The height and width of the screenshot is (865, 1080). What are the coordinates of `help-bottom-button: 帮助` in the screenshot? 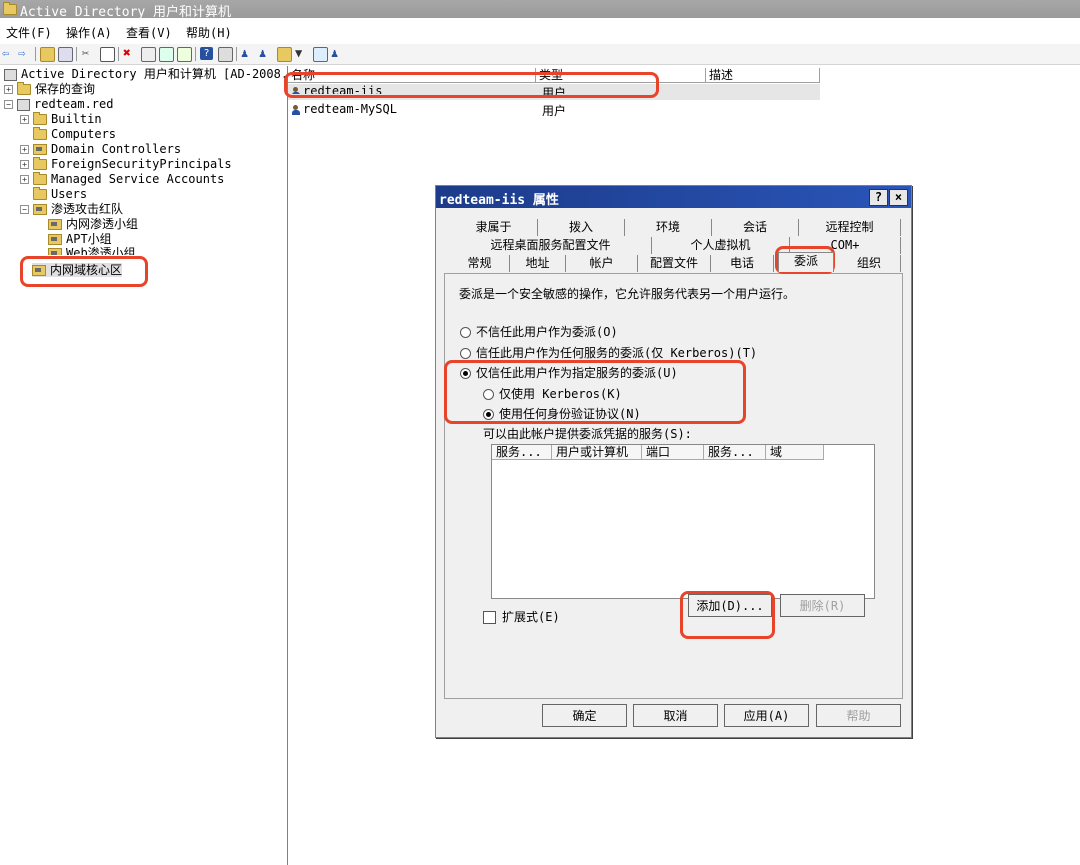 It's located at (858, 715).